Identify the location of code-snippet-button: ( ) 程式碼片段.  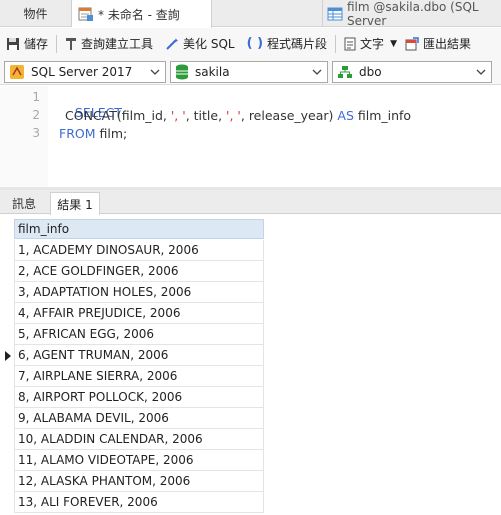
(287, 44).